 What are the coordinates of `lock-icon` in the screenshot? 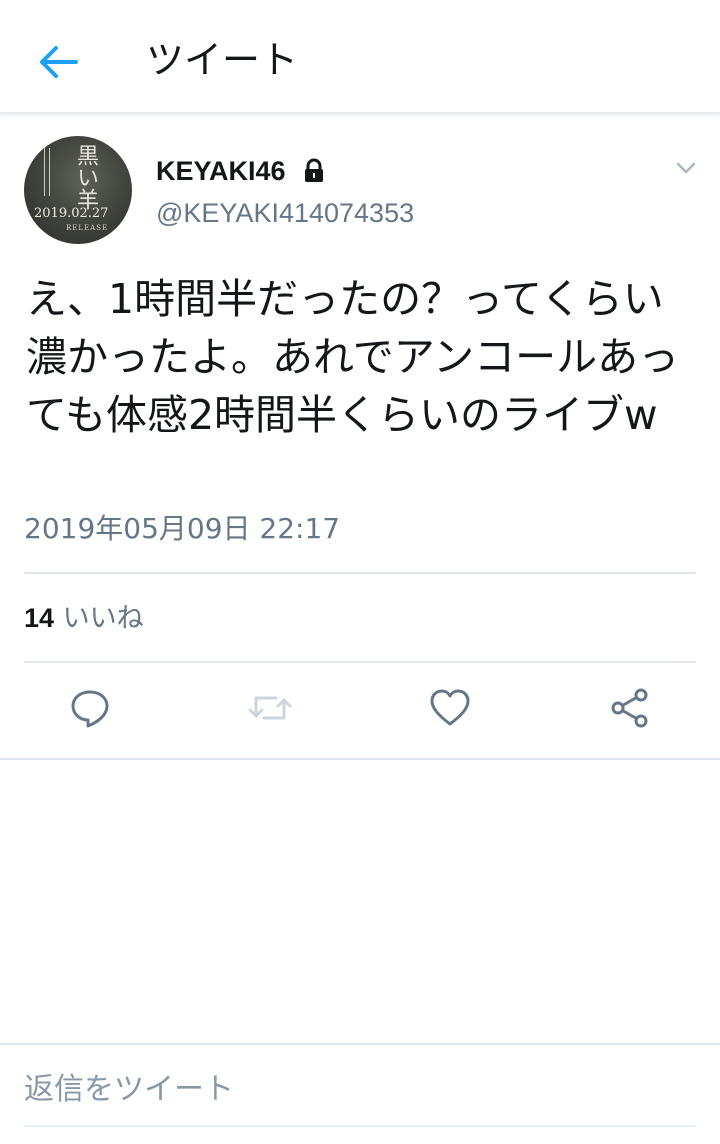 It's located at (314, 170).